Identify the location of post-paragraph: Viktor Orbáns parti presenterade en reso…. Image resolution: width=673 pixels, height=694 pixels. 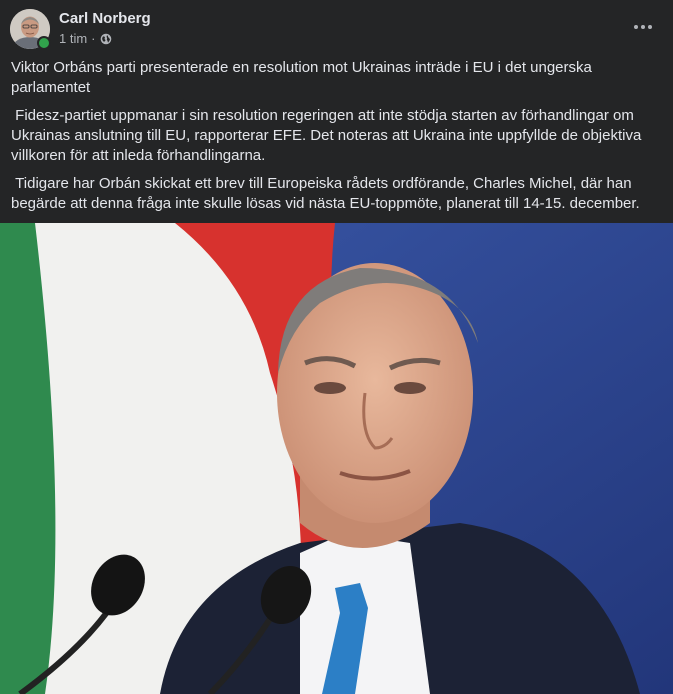
(301, 77).